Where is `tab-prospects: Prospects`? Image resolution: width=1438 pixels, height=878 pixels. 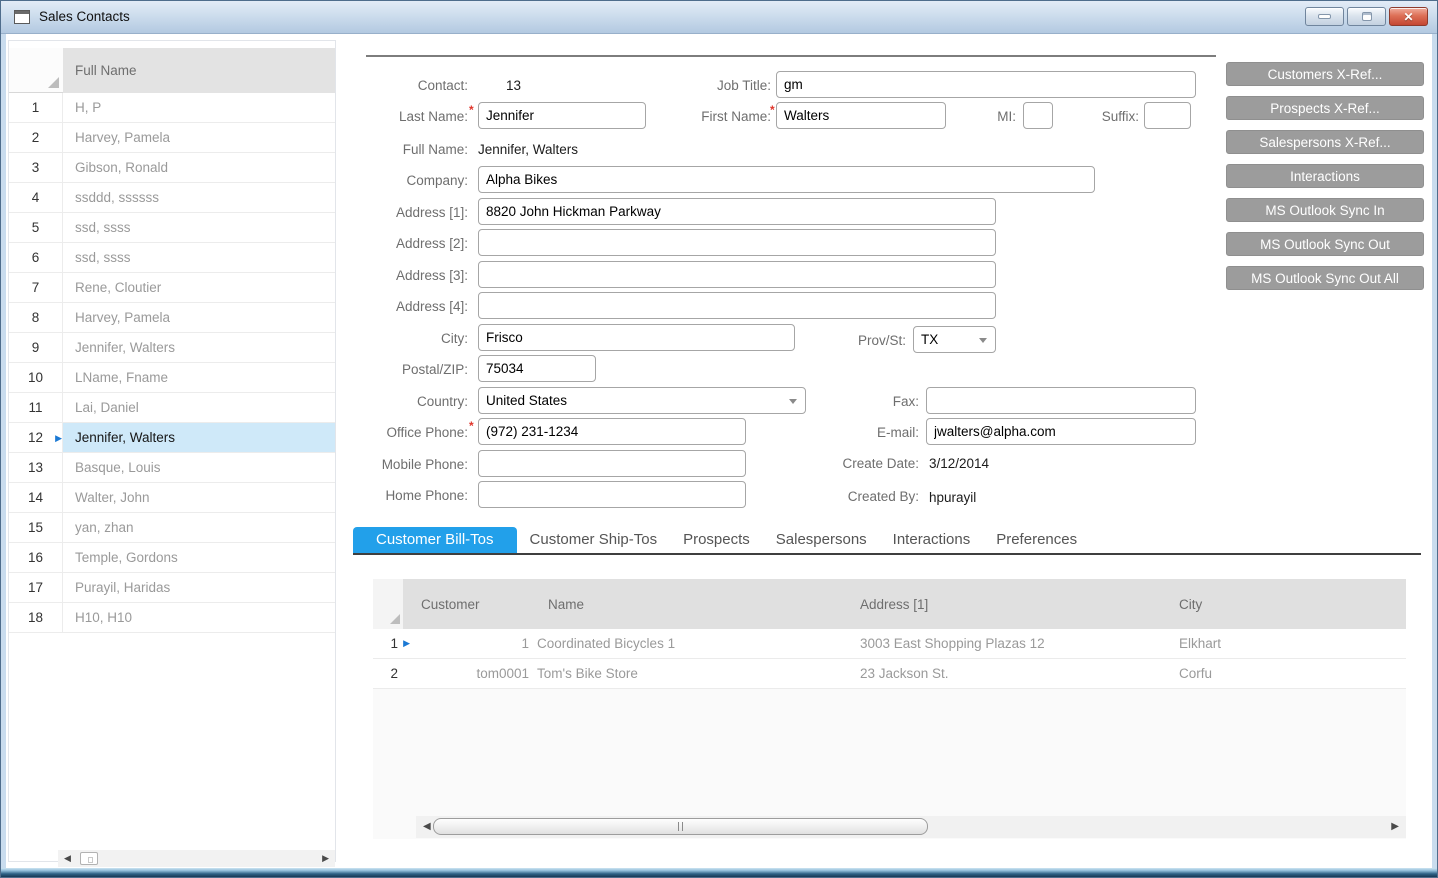
tab-prospects: Prospects is located at coordinates (716, 540).